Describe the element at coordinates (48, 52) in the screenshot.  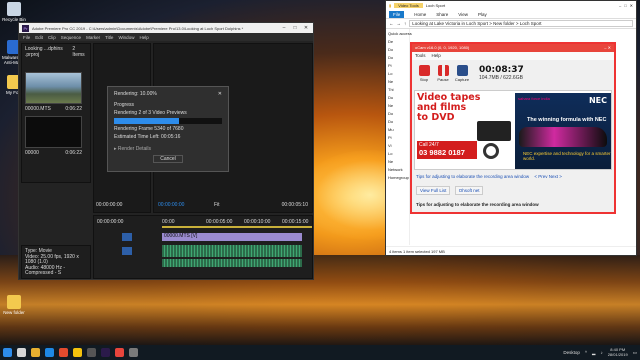
I see `project-tab: Looking ...dphins .prproj` at that location.